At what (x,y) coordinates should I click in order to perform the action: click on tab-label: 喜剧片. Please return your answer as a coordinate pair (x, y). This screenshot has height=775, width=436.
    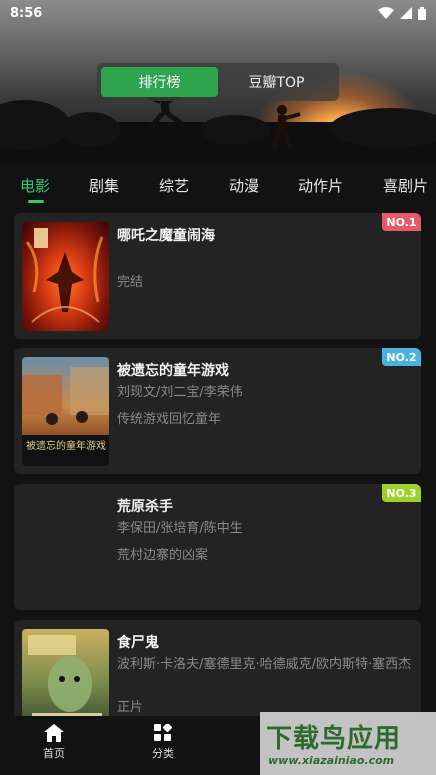
    Looking at the image, I should click on (406, 185).